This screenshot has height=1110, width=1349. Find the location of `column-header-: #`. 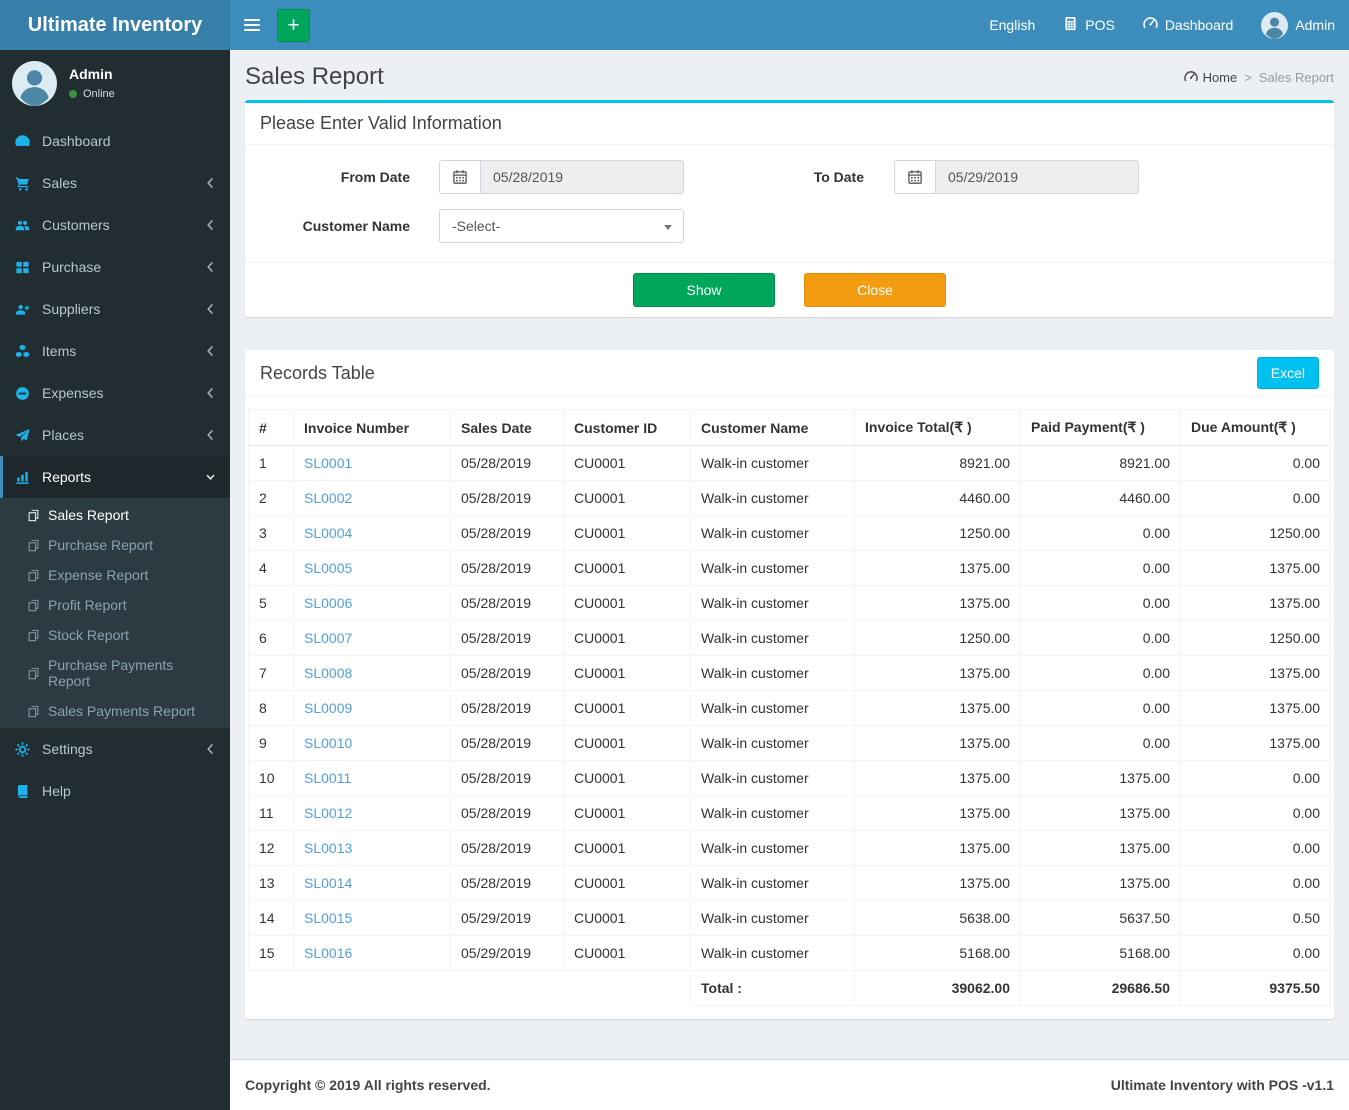

column-header-: # is located at coordinates (271, 427).